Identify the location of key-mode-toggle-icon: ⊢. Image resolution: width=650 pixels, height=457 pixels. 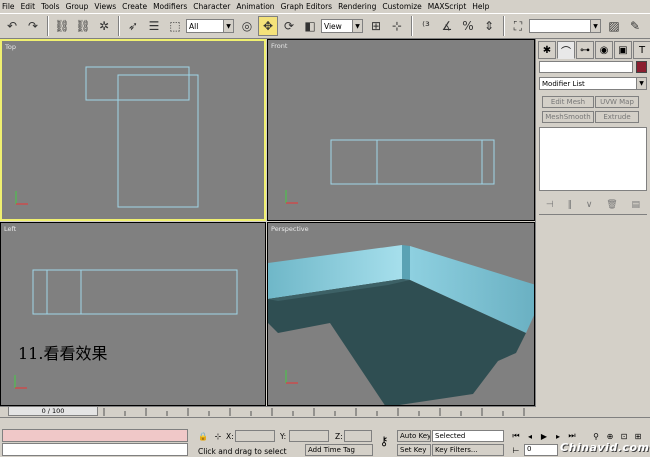
(516, 450).